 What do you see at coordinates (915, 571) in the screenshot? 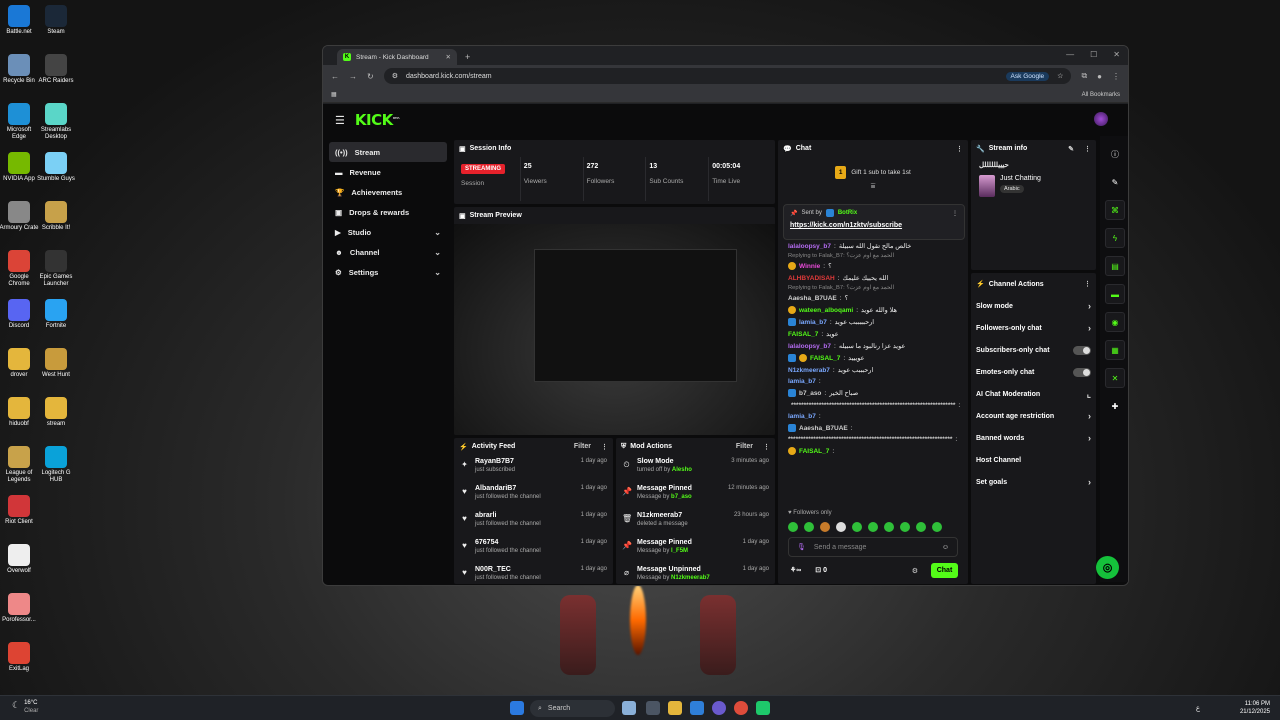
I see `chat-settings-icon: ⚙` at bounding box center [915, 571].